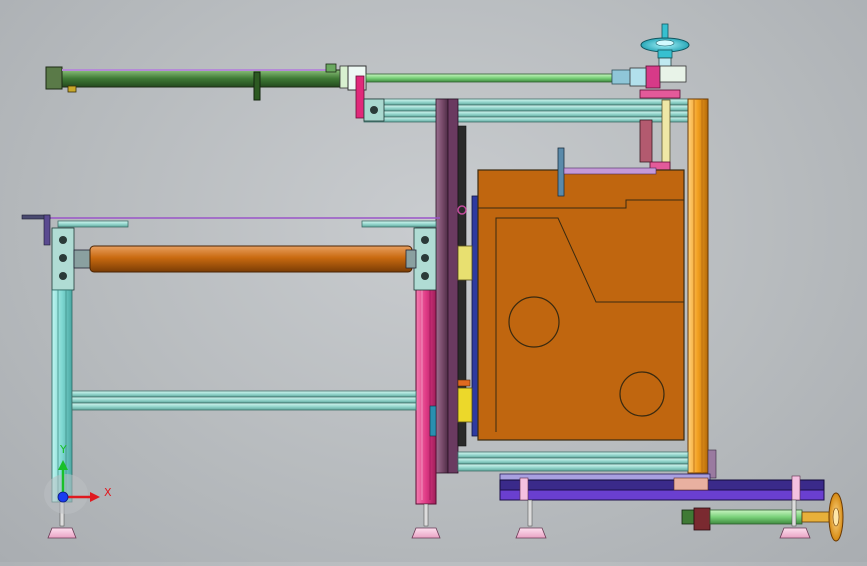  I want to click on orange-roller, so click(245, 259).